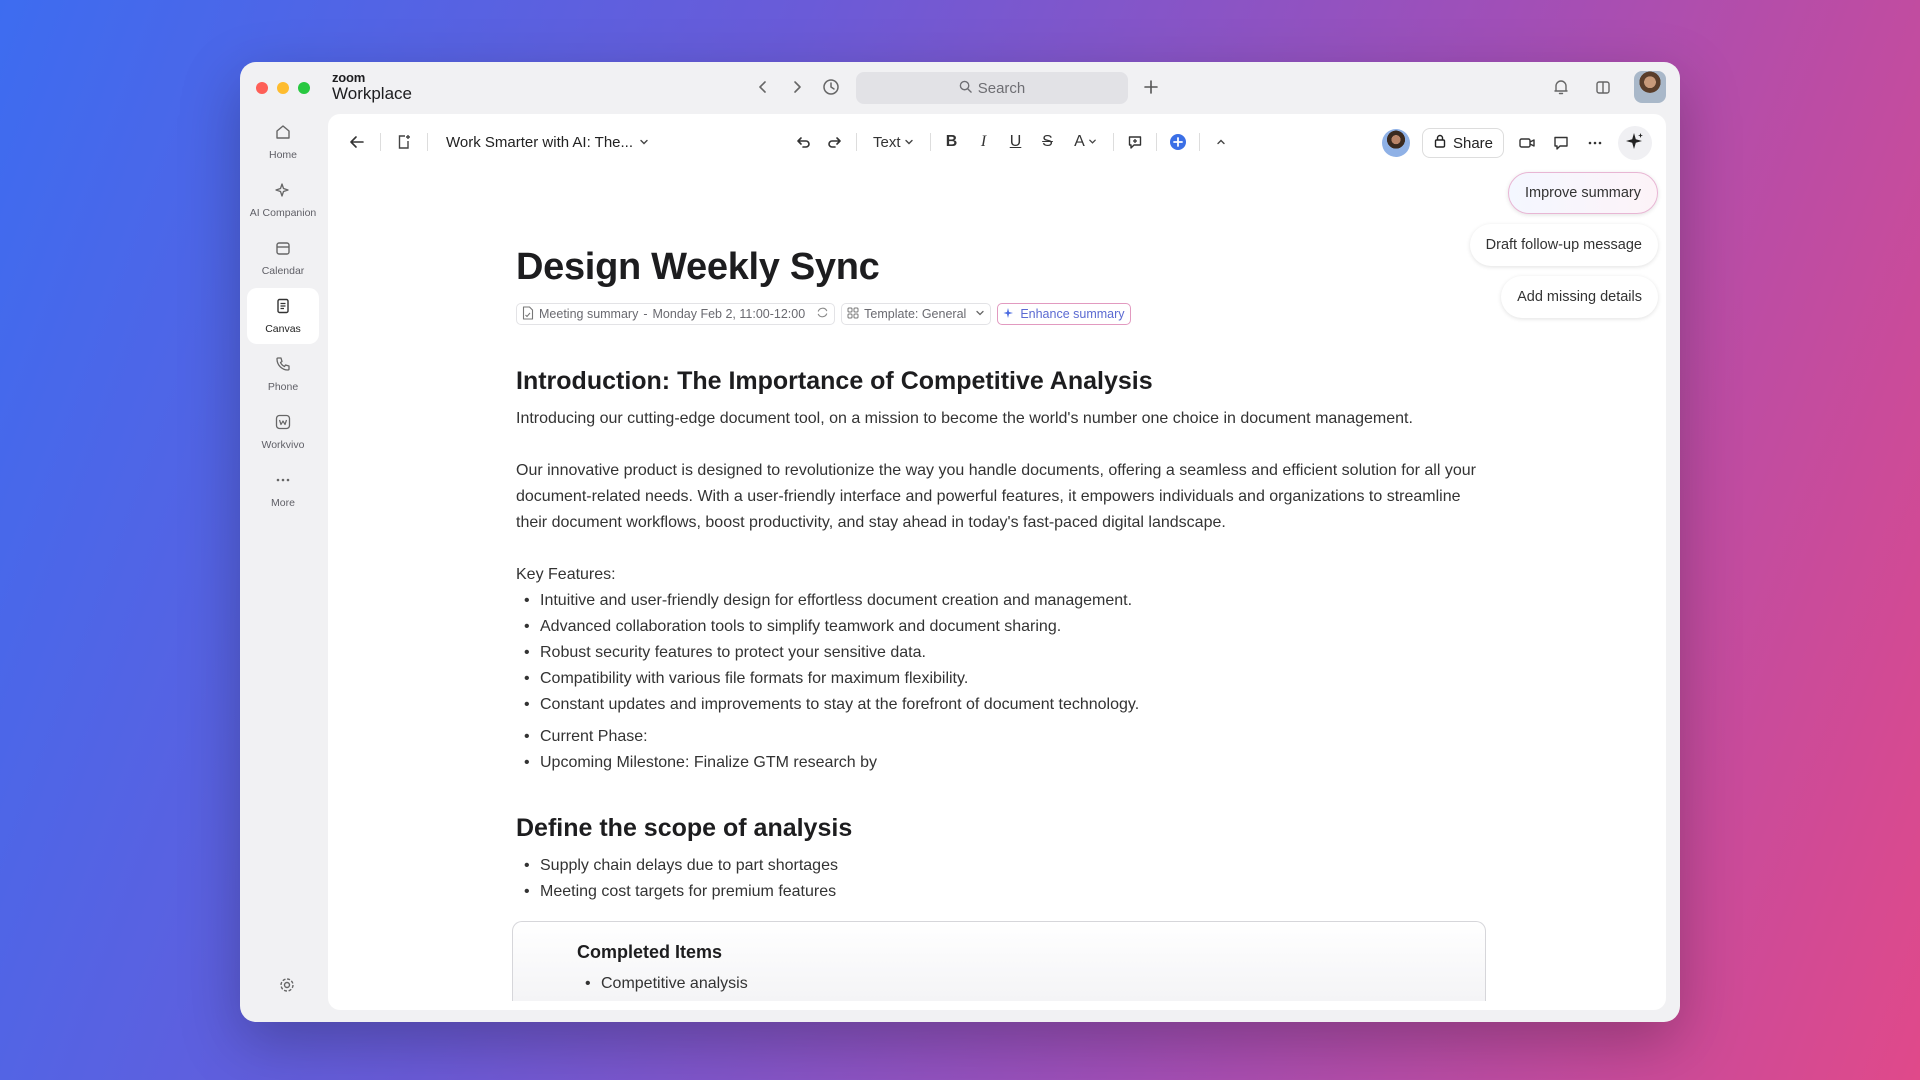  I want to click on collaborator-avatar, so click(1395, 143).